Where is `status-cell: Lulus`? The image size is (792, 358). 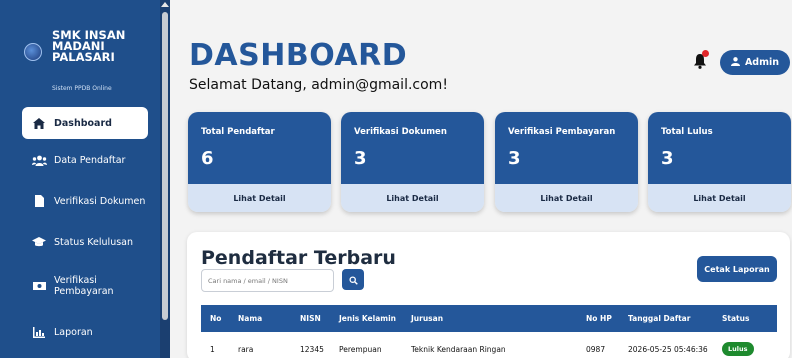 status-cell: Lulus is located at coordinates (738, 348).